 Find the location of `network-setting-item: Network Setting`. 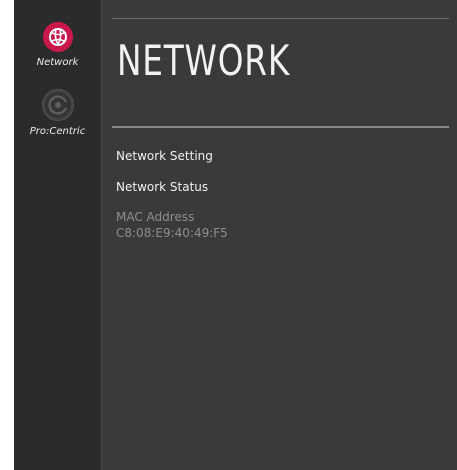

network-setting-item: Network Setting is located at coordinates (164, 156).